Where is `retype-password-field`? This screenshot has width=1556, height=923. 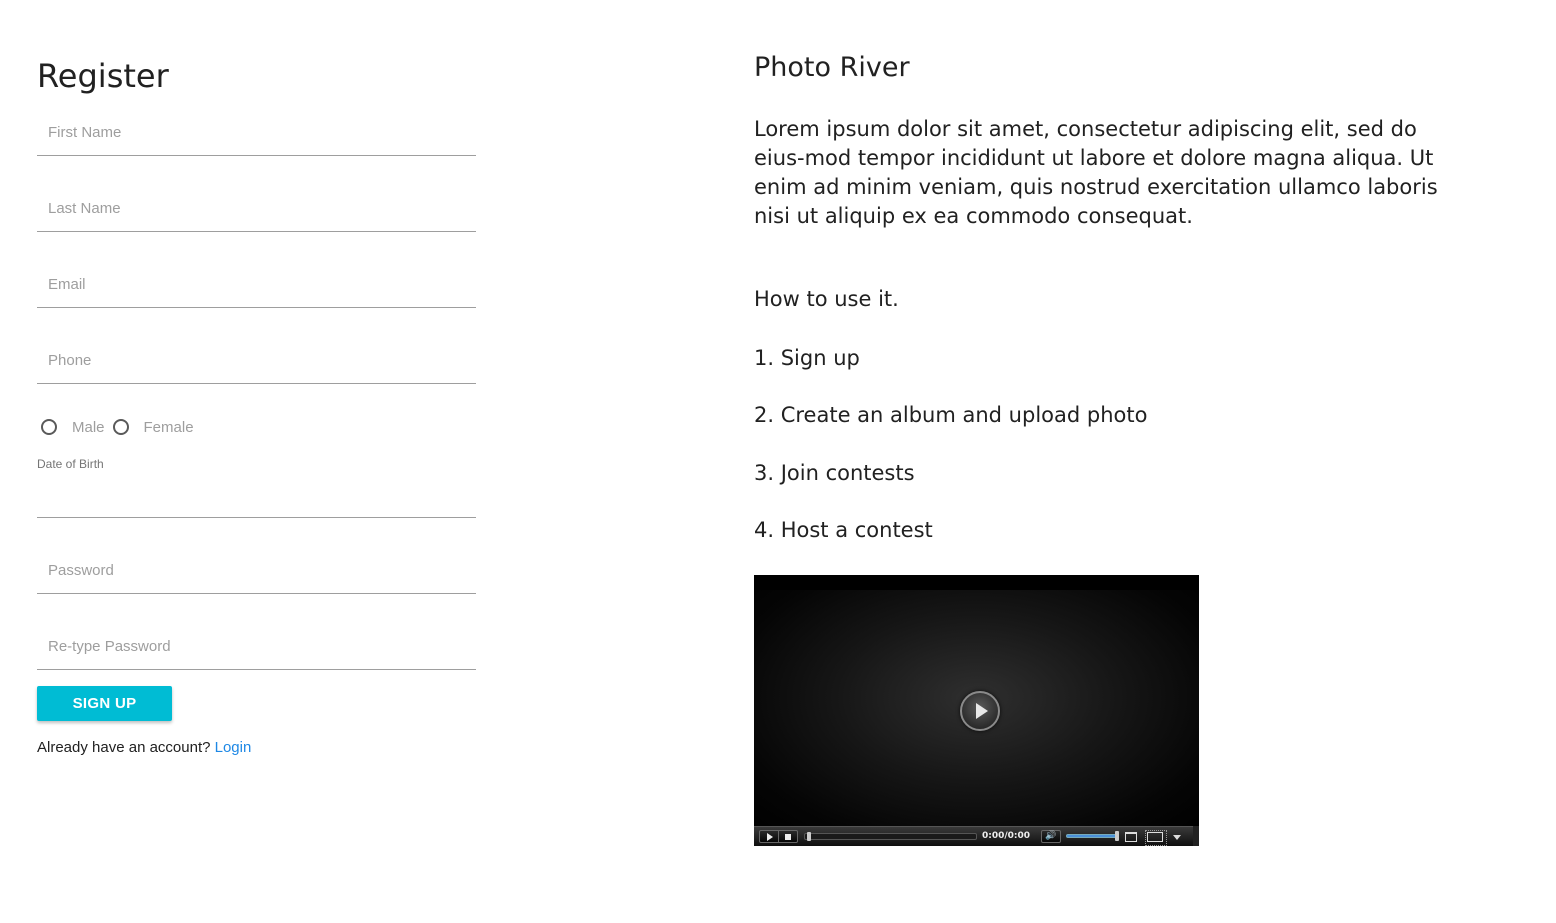
retype-password-field is located at coordinates (256, 650).